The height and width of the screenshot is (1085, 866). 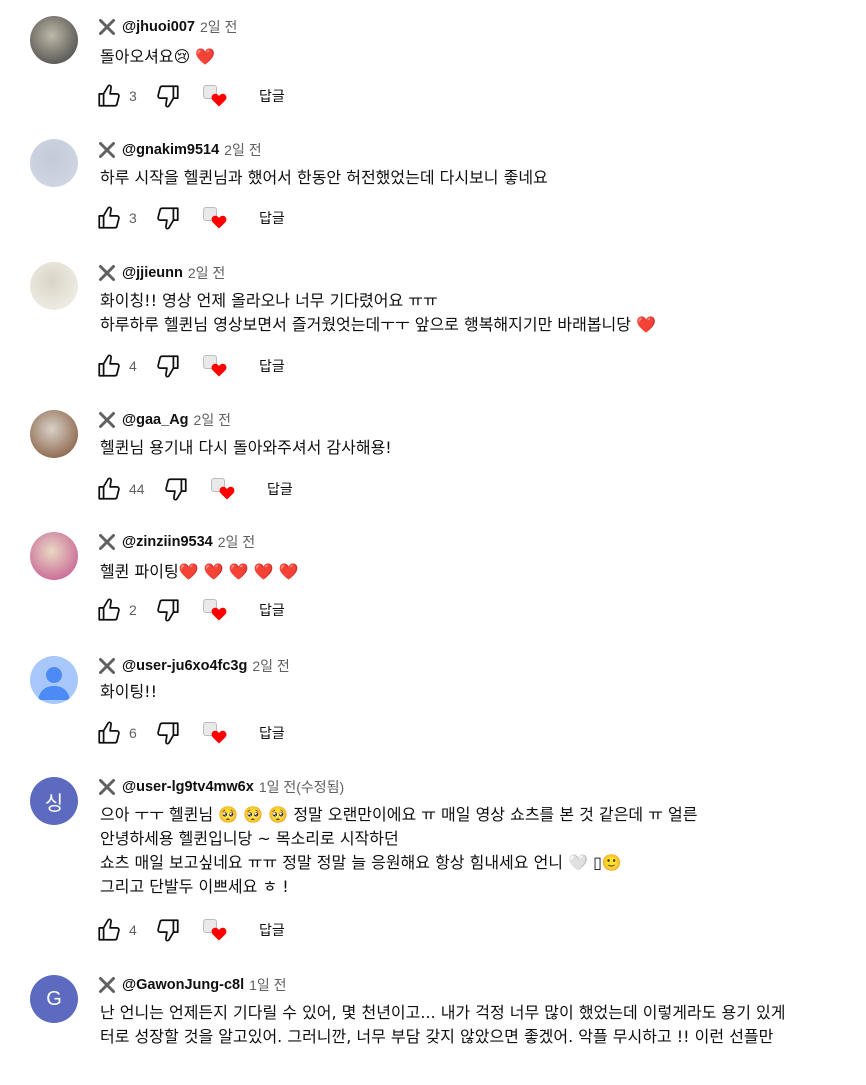 I want to click on author-handle: @jjieunn, so click(x=152, y=273).